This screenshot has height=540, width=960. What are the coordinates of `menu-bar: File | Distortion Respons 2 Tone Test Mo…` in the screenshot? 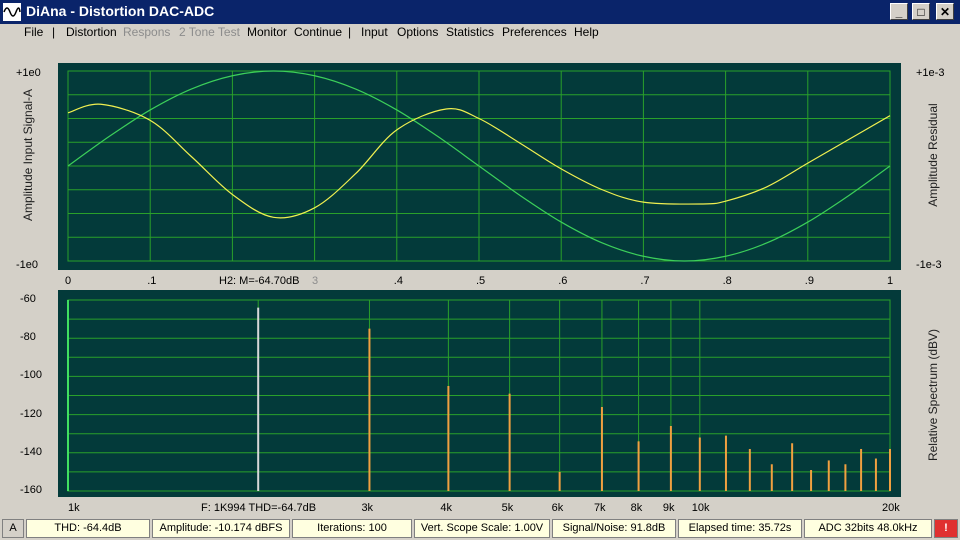 It's located at (480, 33).